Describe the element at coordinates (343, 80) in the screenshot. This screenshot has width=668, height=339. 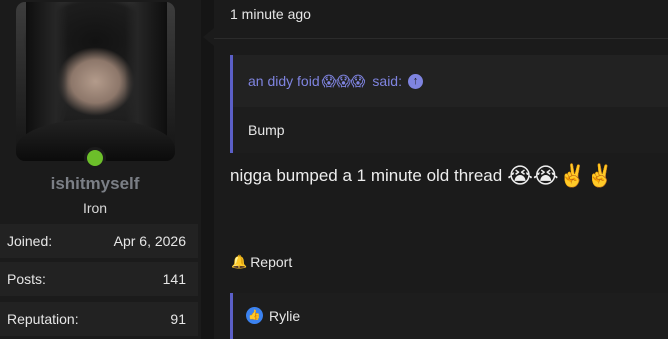
I see `quote-author-emojis: 😱😱😱` at that location.